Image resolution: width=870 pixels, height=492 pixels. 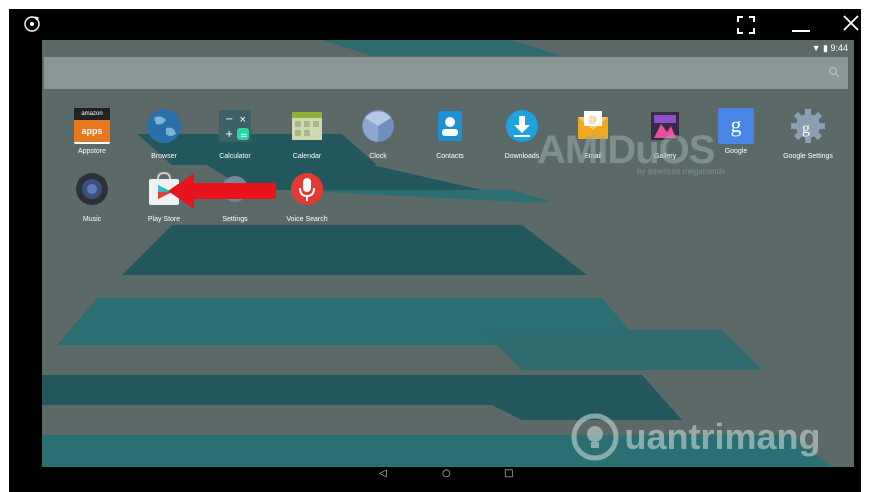 What do you see at coordinates (801, 25) in the screenshot?
I see `minimize-icon` at bounding box center [801, 25].